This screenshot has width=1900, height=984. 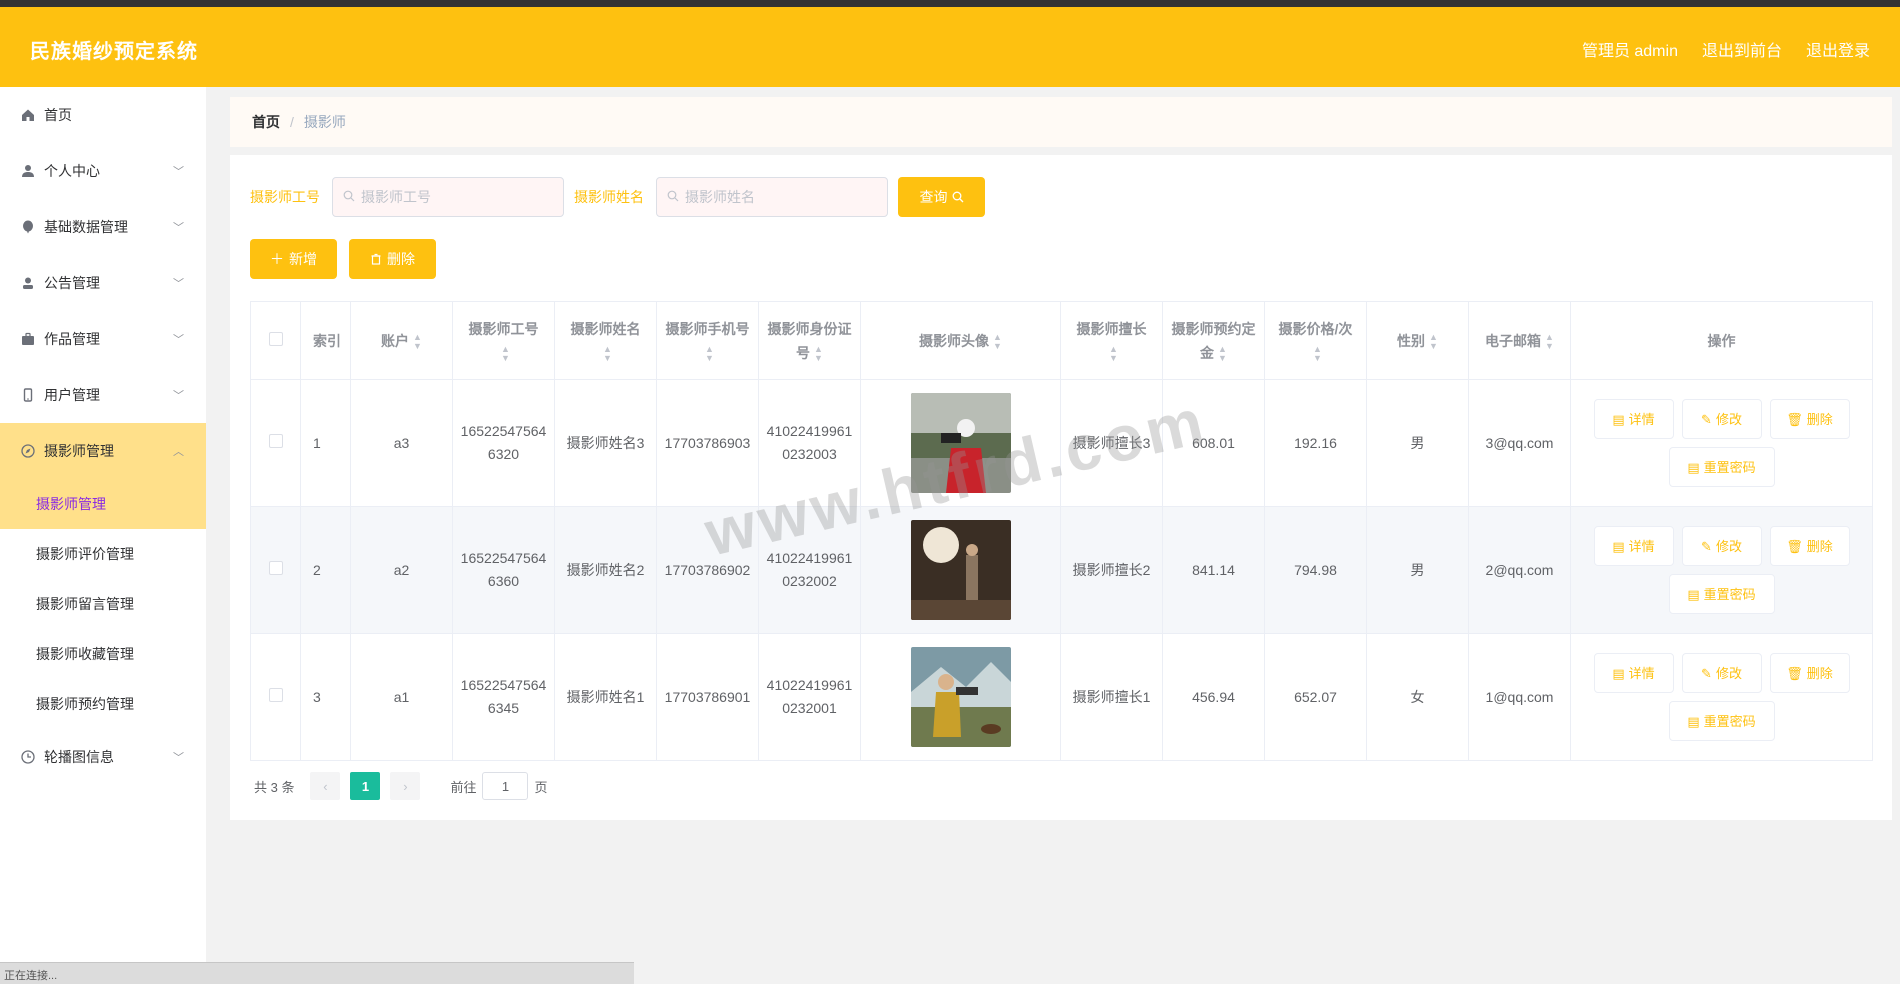 What do you see at coordinates (266, 122) in the screenshot?
I see `breadcrumb-home: 首页` at bounding box center [266, 122].